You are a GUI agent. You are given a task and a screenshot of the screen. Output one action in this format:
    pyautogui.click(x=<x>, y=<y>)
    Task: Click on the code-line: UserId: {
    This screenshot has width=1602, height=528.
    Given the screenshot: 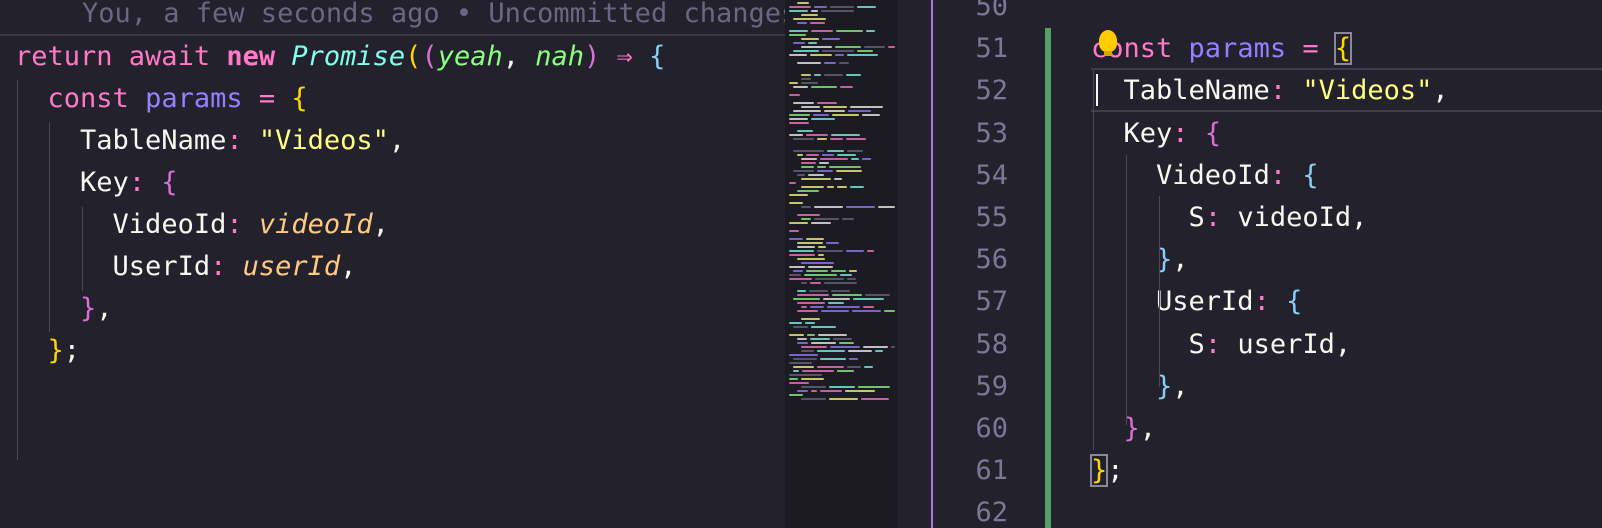 What is the action you would take?
    pyautogui.click(x=1346, y=301)
    